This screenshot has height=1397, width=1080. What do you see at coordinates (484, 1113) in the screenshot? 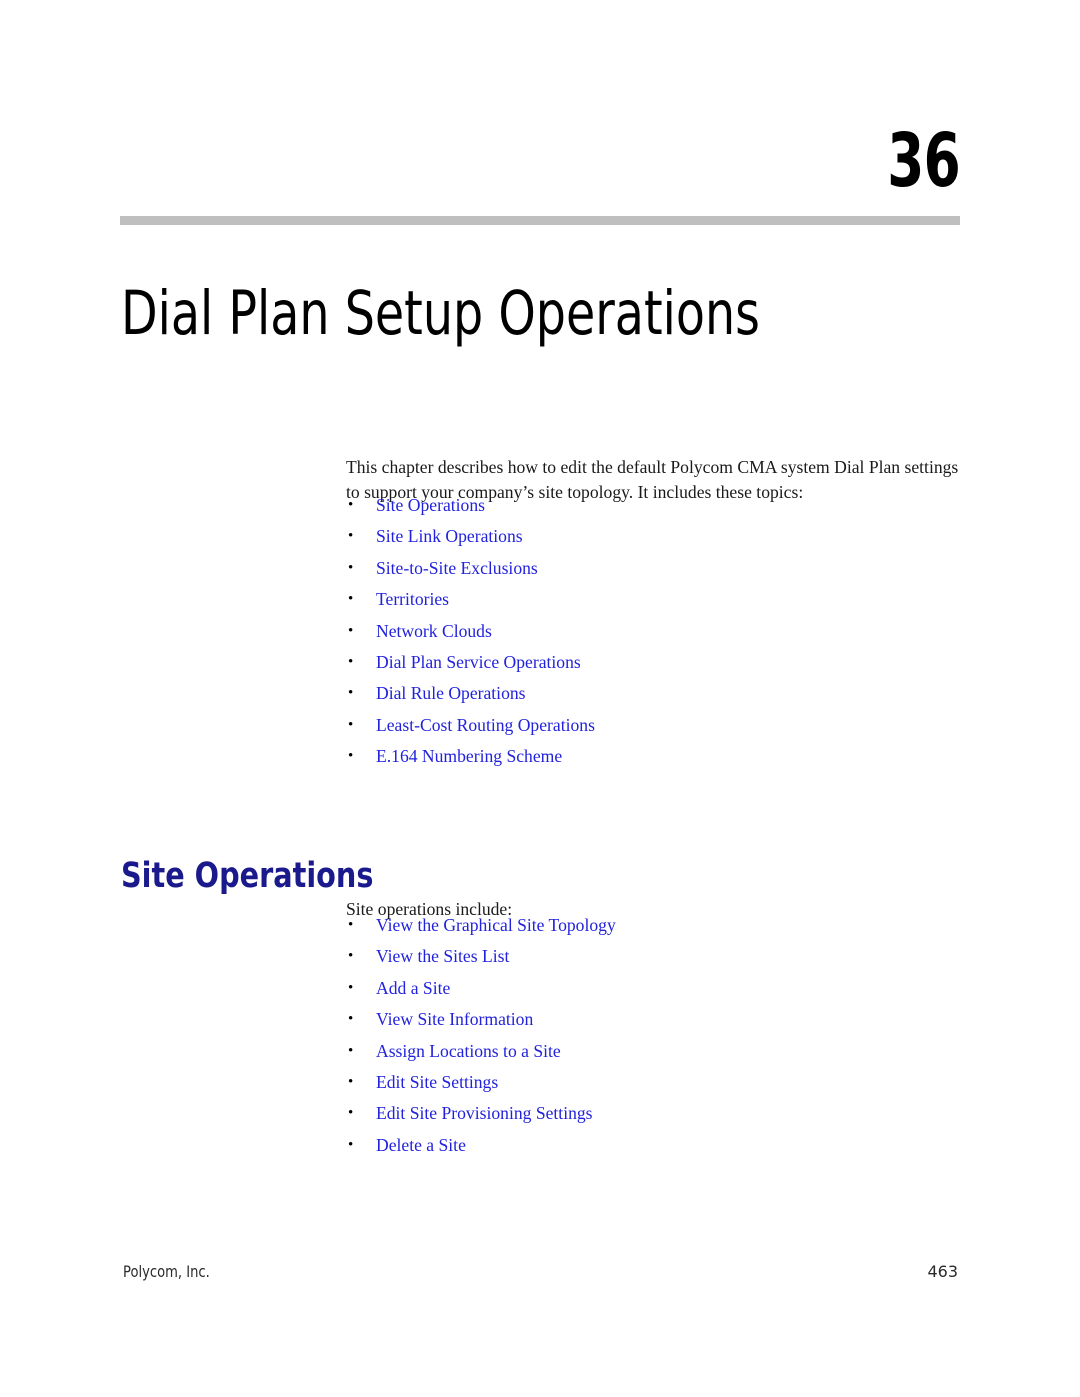
I see `site-operation-link: Edit Site Provisioning Settings` at bounding box center [484, 1113].